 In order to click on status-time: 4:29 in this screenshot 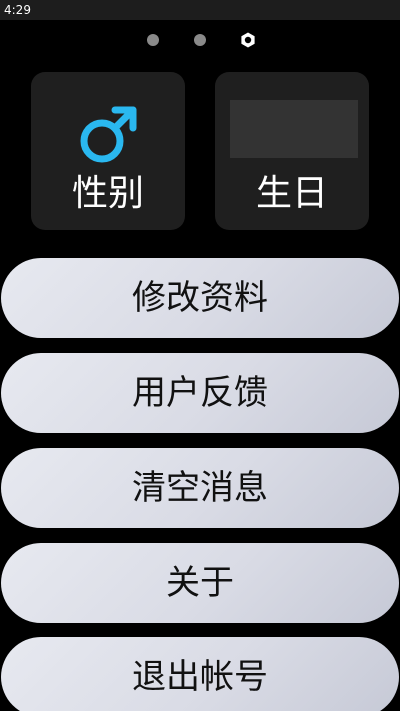, I will do `click(17, 10)`.